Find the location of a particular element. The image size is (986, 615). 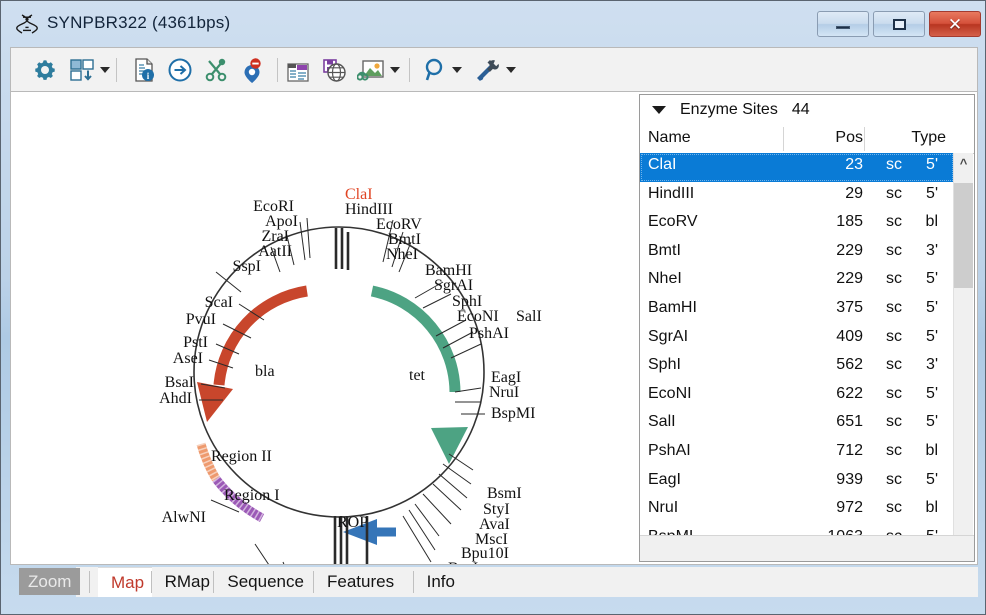

dna-helix-icon is located at coordinates (27, 24).